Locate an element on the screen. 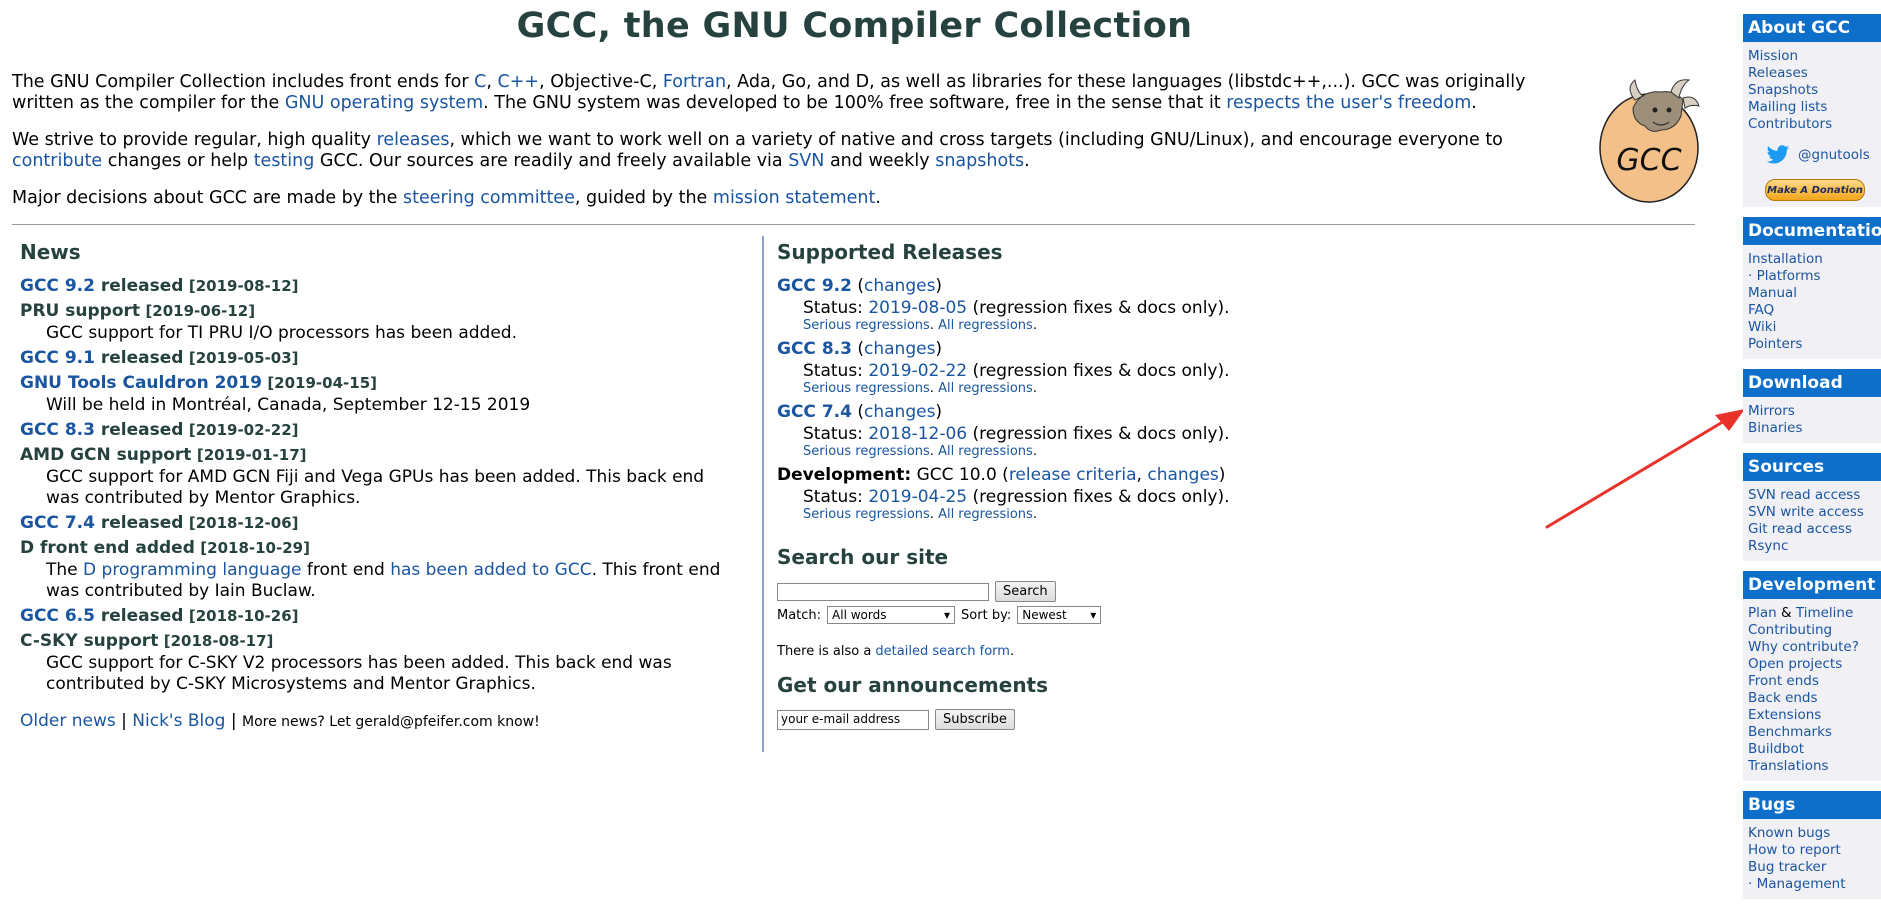 This screenshot has height=909, width=1881. news-link: GCC 9.2 is located at coordinates (57, 286).